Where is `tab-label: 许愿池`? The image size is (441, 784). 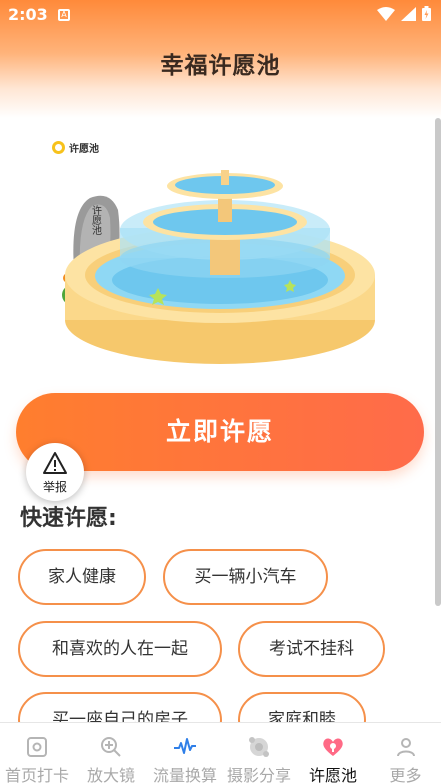
tab-label: 许愿池 is located at coordinates (332, 775).